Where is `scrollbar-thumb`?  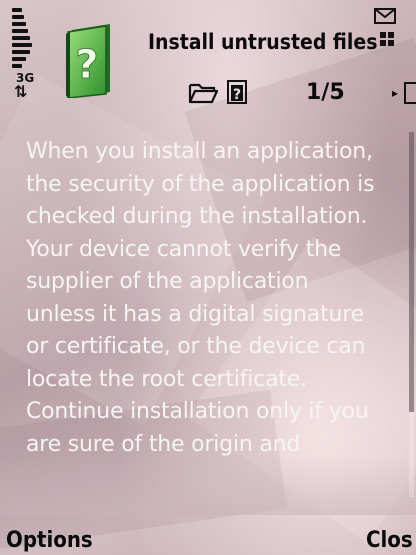 scrollbar-thumb is located at coordinates (411, 272).